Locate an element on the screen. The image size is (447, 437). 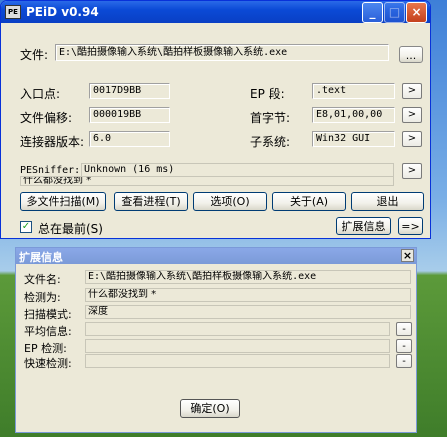
file-path-field: E:\酷拍摄像输入系统\酷拍样板摄像输入系统.exe is located at coordinates (222, 52).